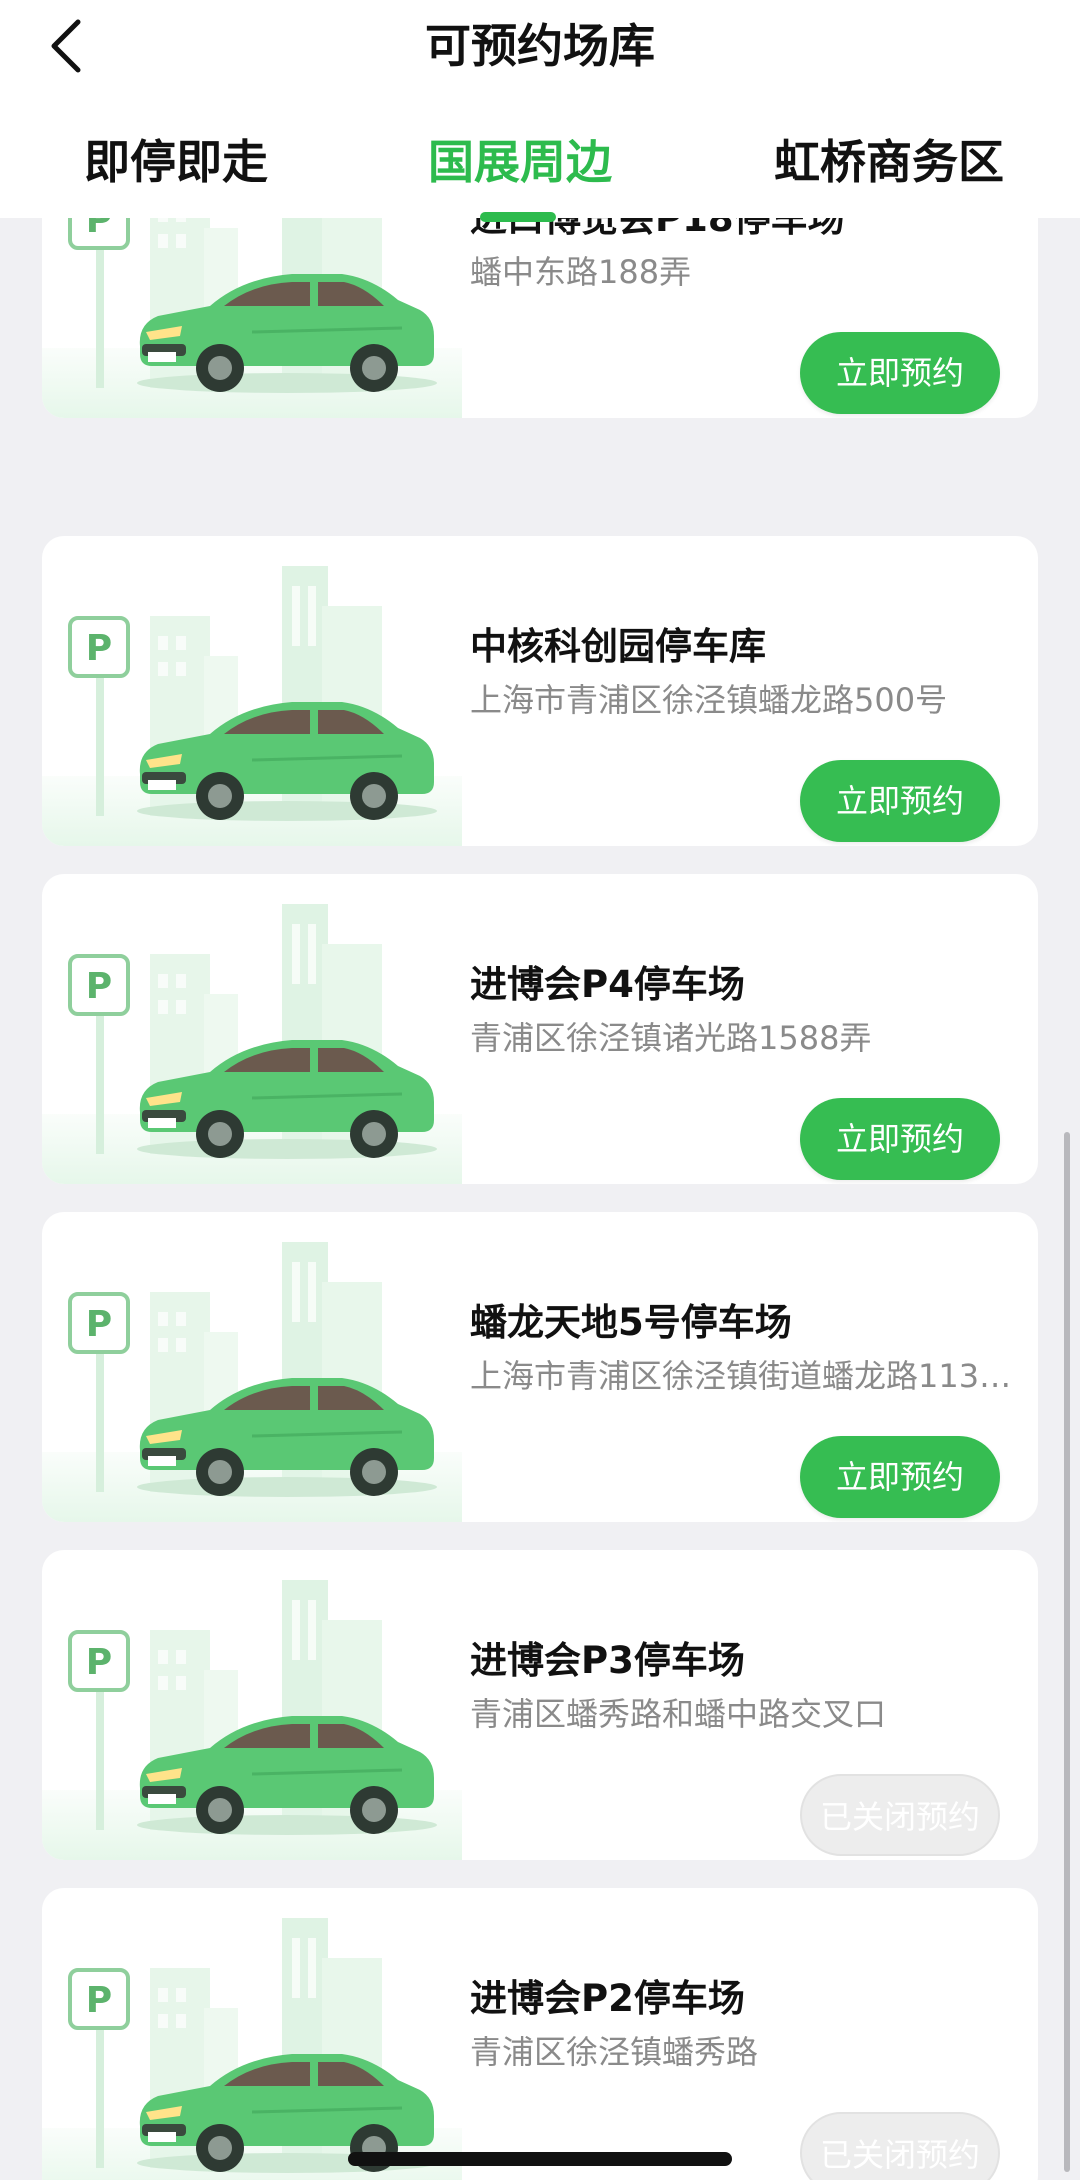  What do you see at coordinates (614, 2052) in the screenshot?
I see `lot-address: 青浦区徐泾镇蟠秀路` at bounding box center [614, 2052].